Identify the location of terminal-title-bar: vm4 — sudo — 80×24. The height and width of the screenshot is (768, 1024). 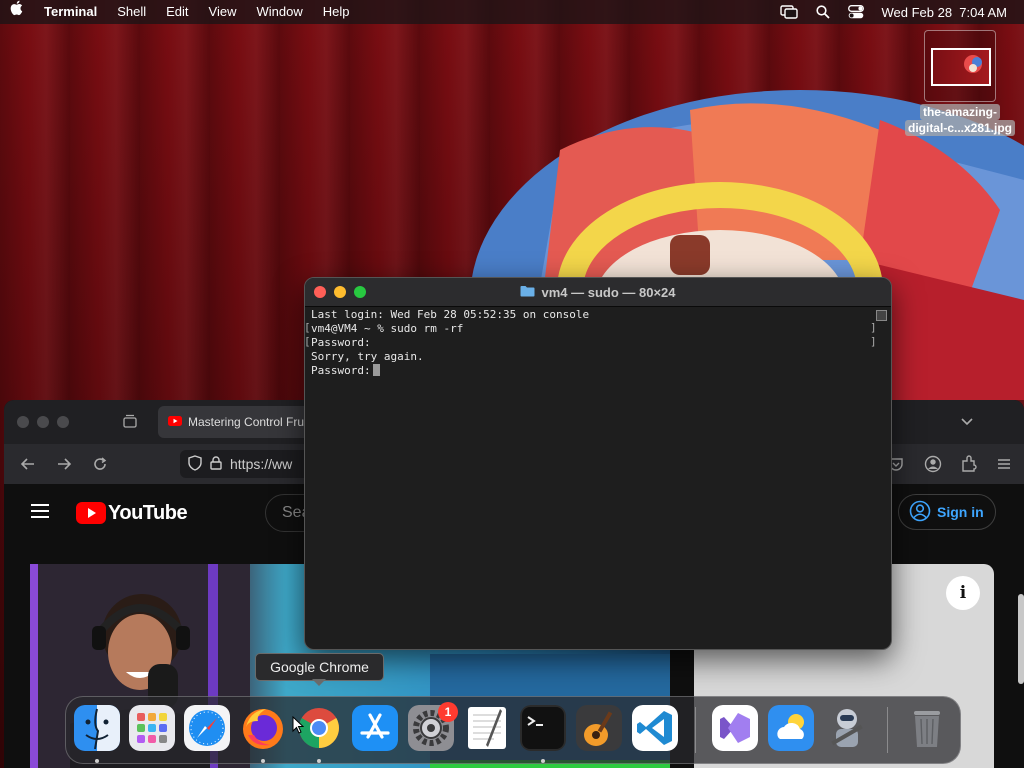
(598, 292).